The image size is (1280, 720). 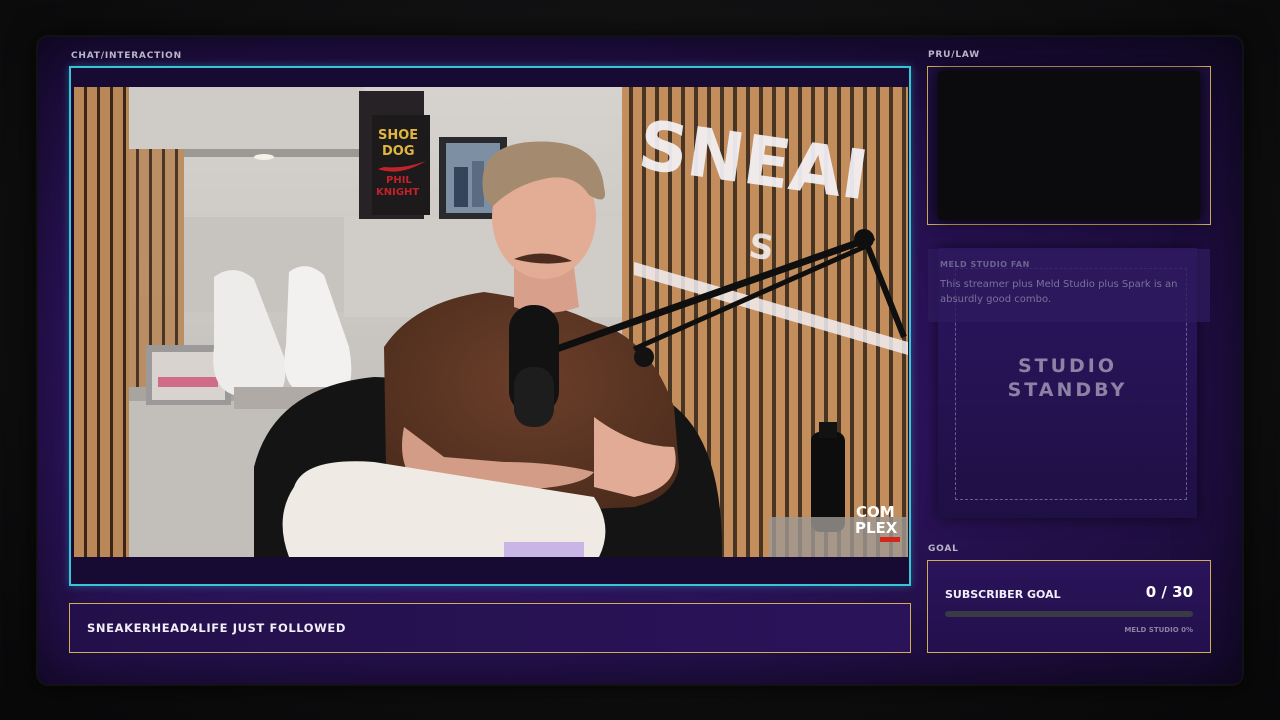 I want to click on standby-line-1: STUDIO, so click(x=1067, y=366).